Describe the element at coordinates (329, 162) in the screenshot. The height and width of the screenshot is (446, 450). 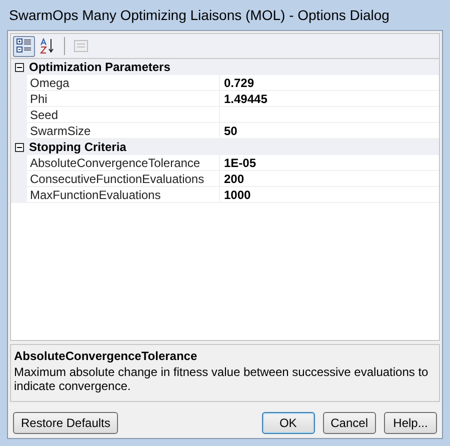
I see `property-value-cell: 1E-05` at that location.